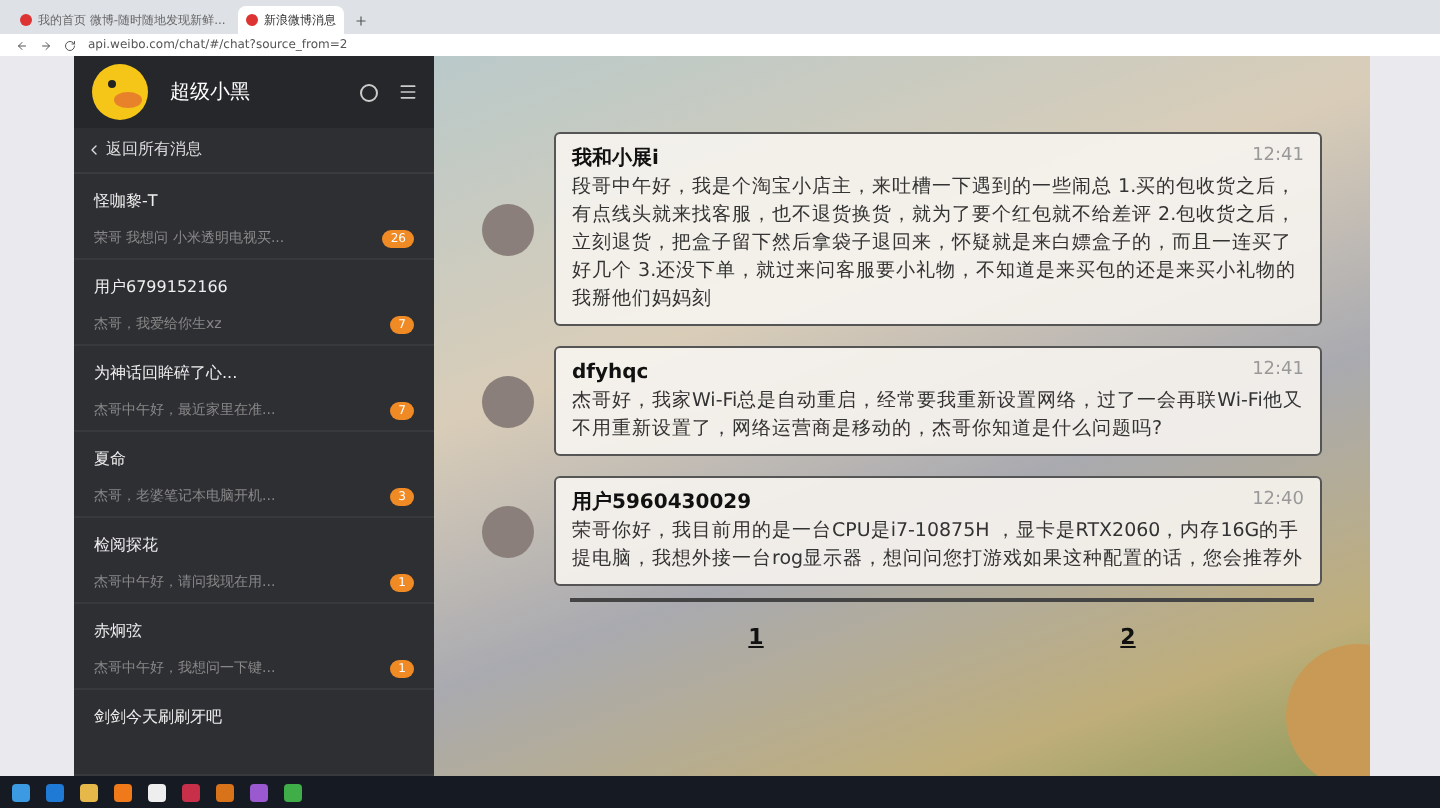  I want to click on back-link: 返回所有消息, so click(154, 150).